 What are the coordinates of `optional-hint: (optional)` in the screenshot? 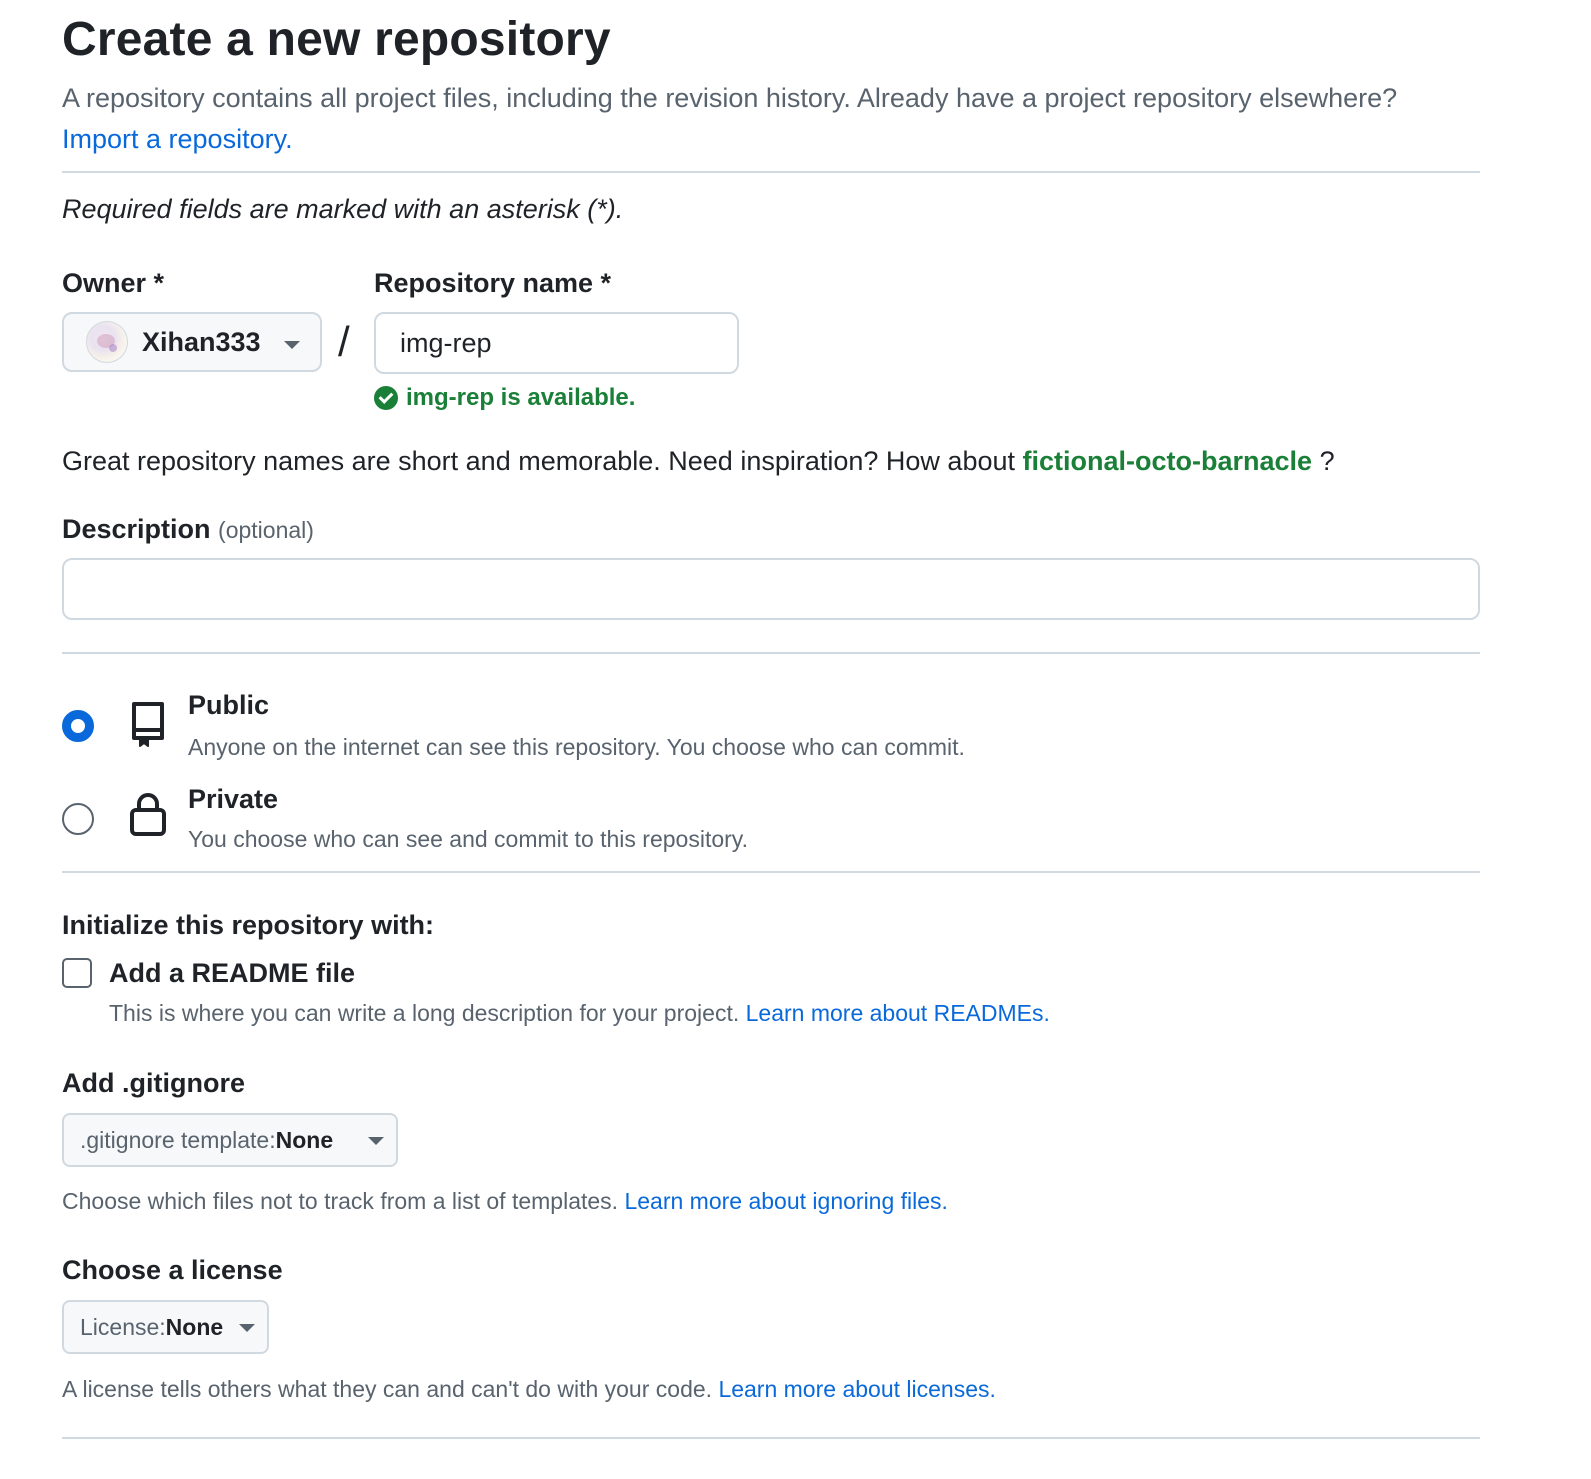 It's located at (266, 530).